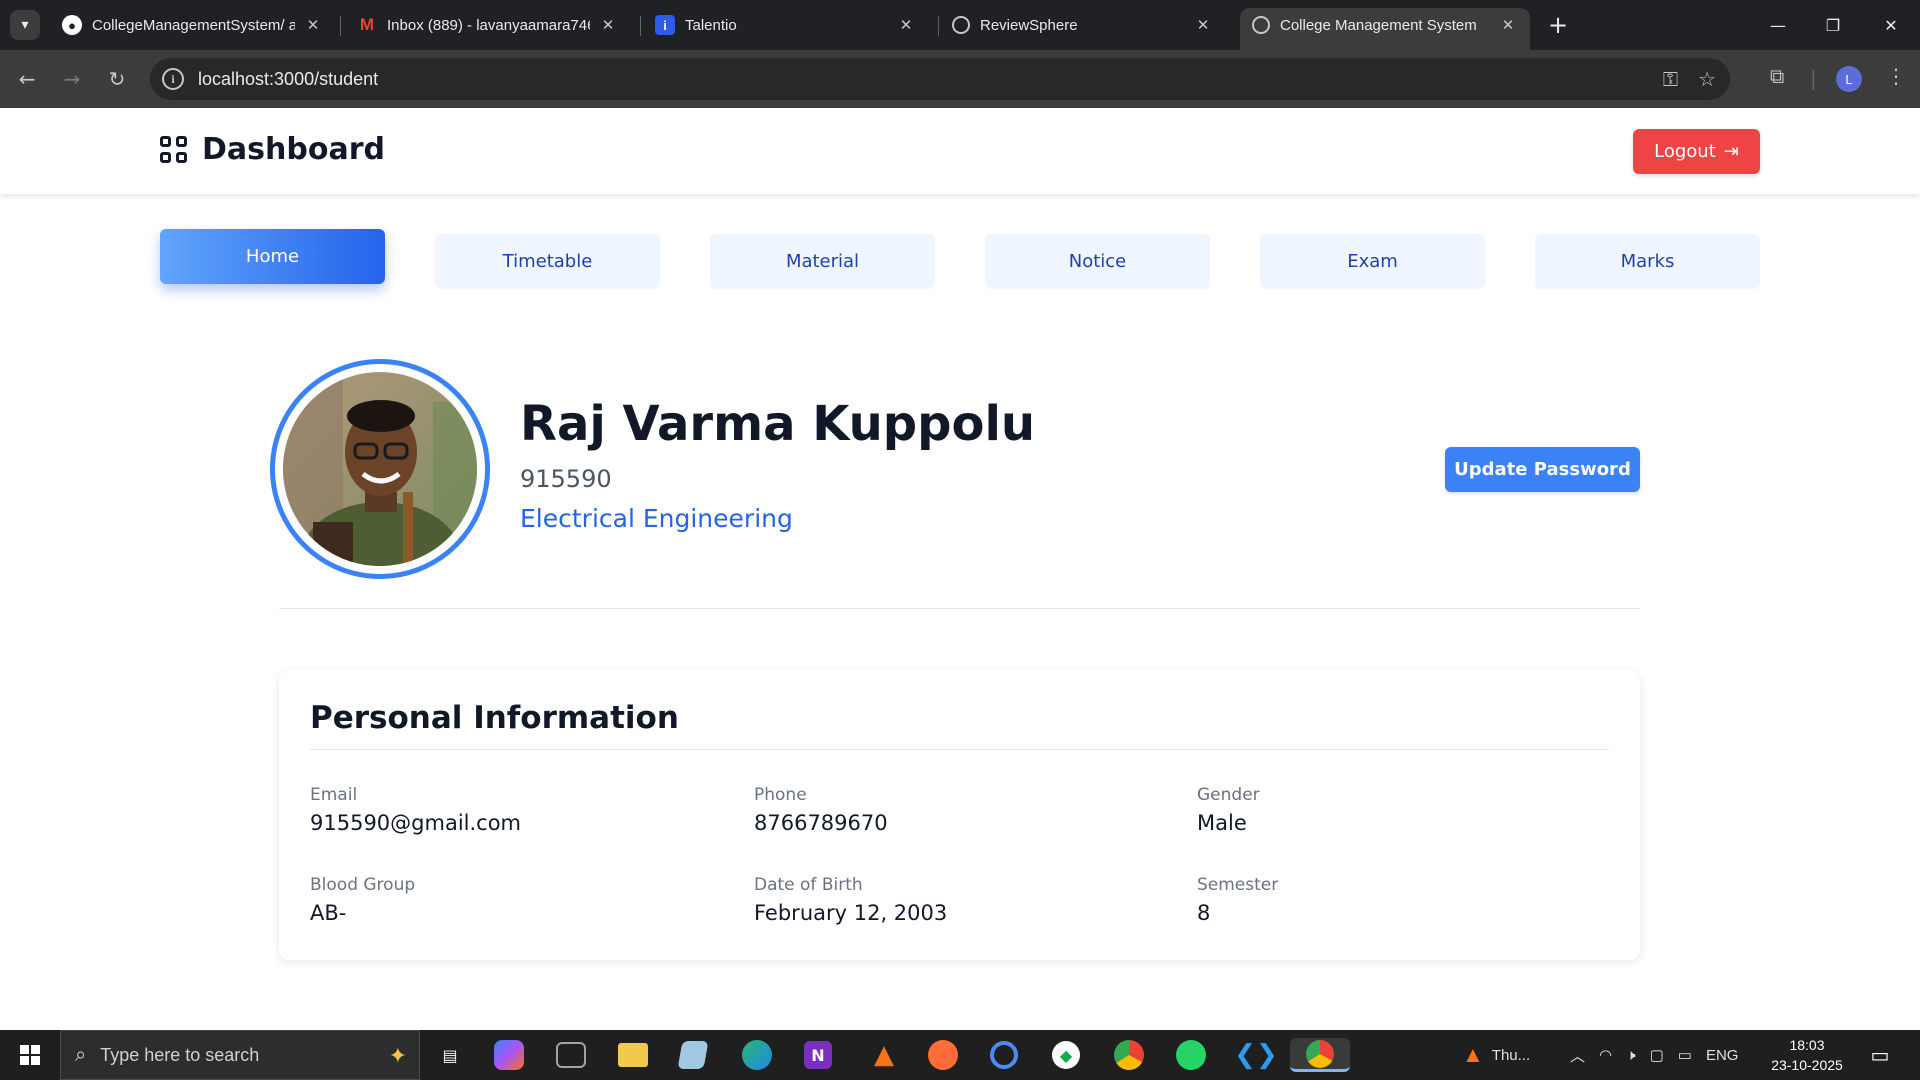 This screenshot has height=1080, width=1920. Describe the element at coordinates (1778, 25) in the screenshot. I see `minimize-window-icon: —` at that location.